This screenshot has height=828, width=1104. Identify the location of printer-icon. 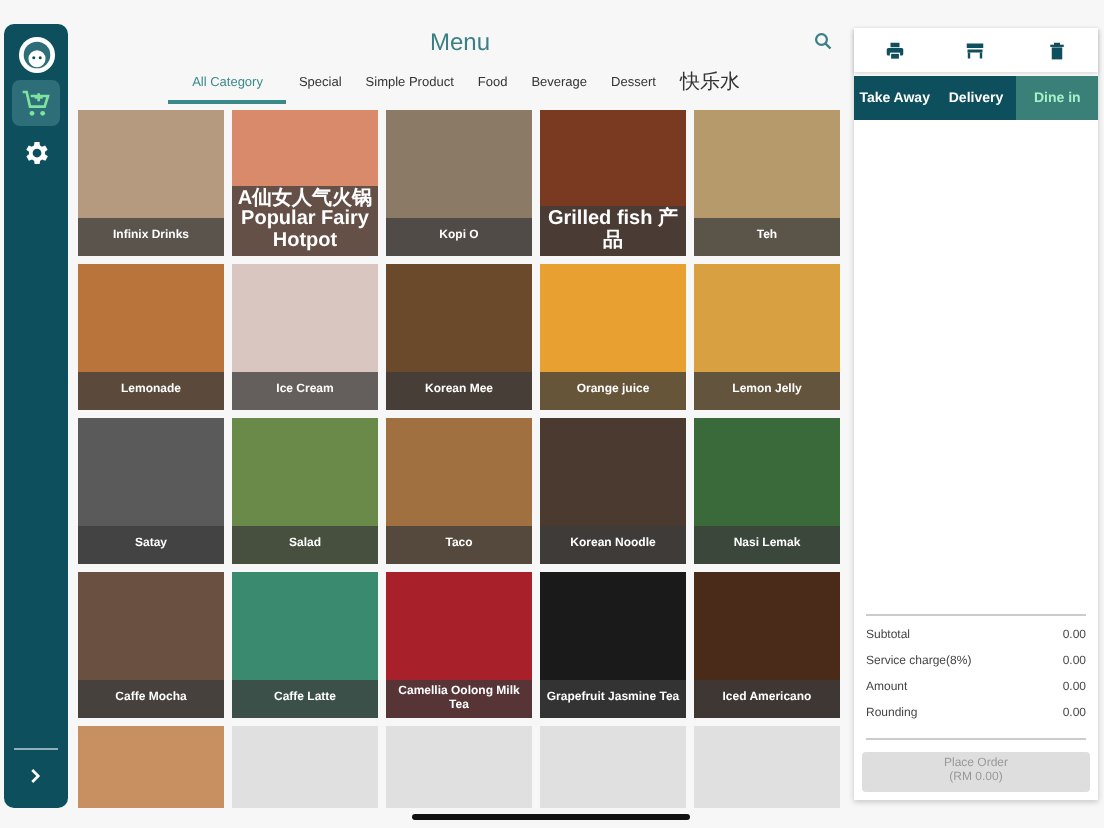
(894, 50).